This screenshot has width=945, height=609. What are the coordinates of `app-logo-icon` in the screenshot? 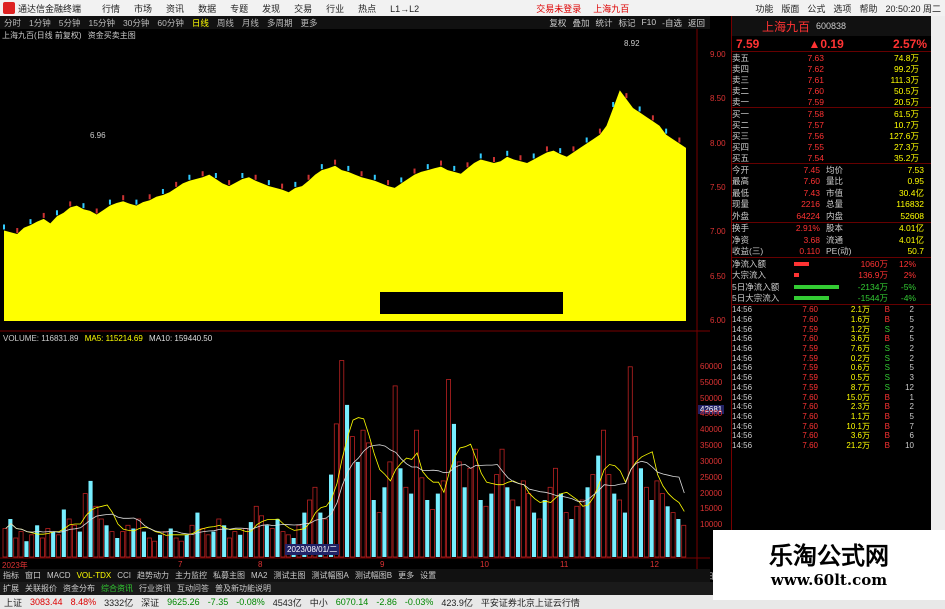 It's located at (9, 8).